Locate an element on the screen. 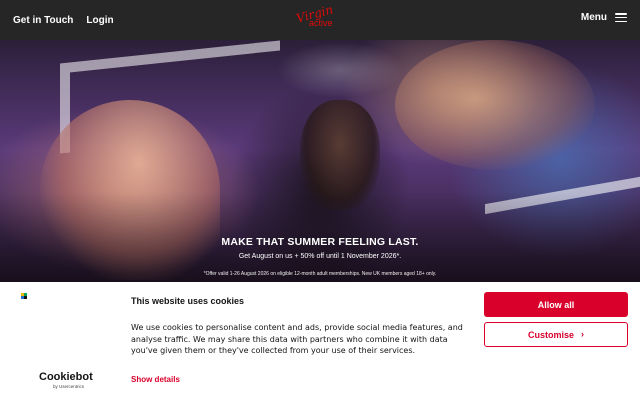  logo-active-text: active is located at coordinates (321, 23).